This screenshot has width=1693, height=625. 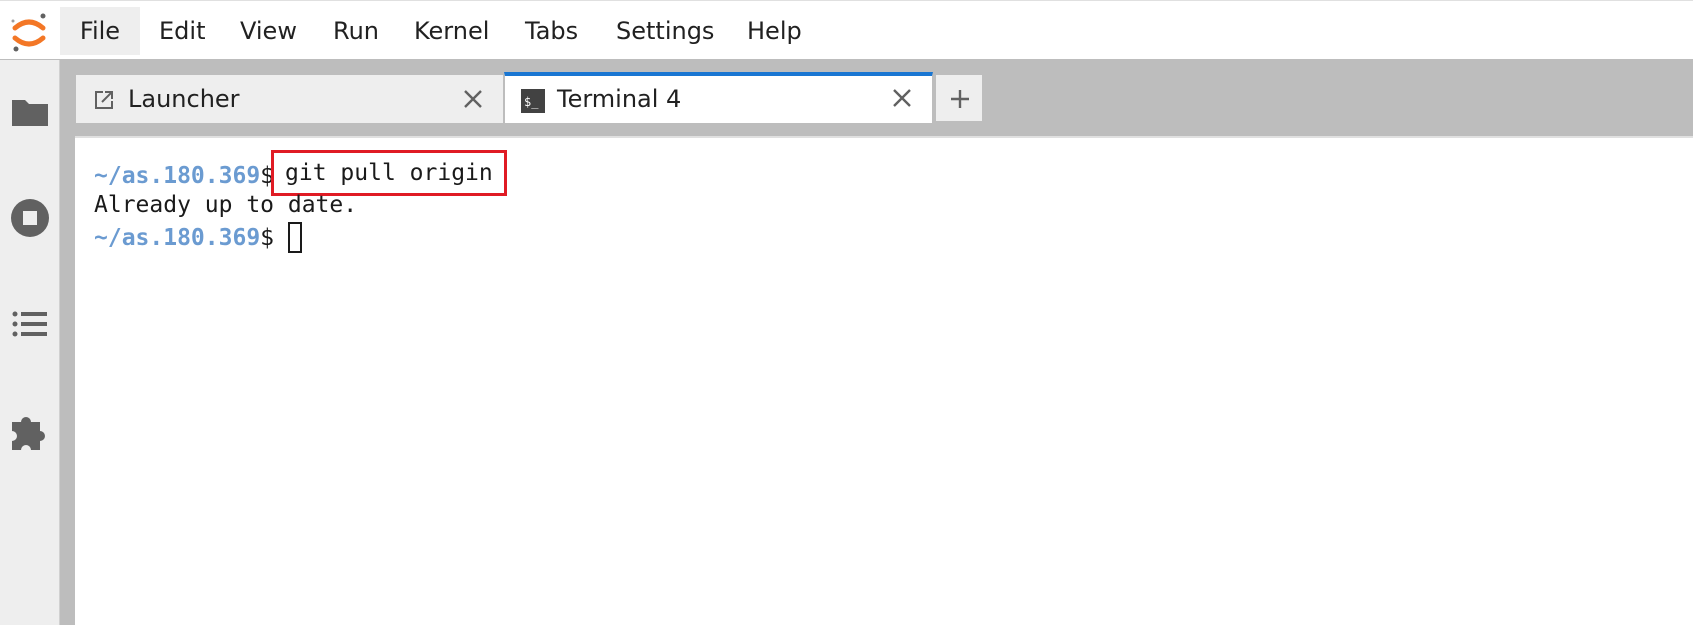 I want to click on menu-help: Help, so click(x=774, y=31).